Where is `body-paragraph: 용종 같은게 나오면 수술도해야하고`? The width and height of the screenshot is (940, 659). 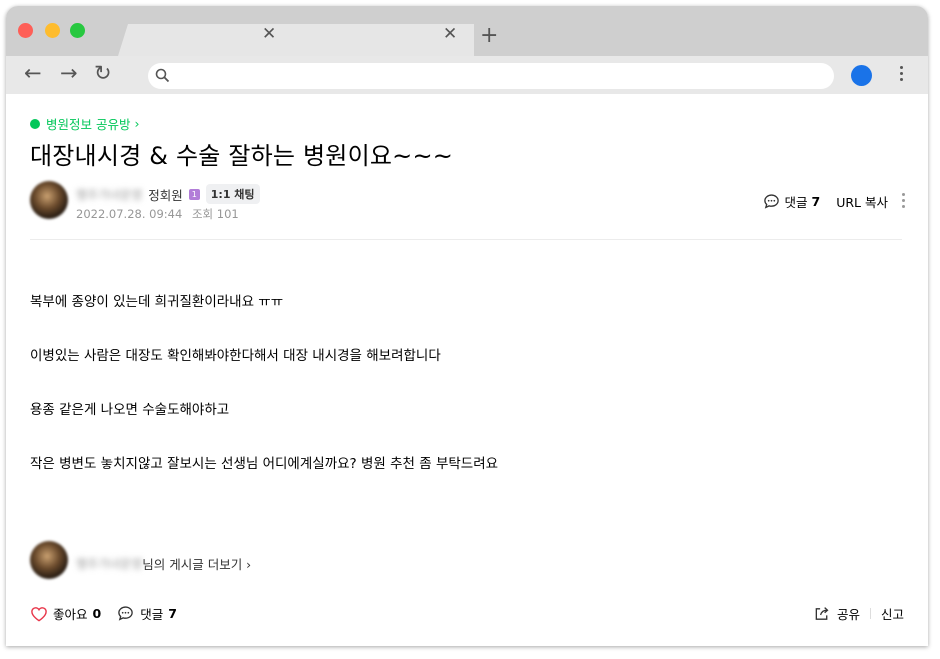 body-paragraph: 용종 같은게 나오면 수술도해야하고 is located at coordinates (130, 410).